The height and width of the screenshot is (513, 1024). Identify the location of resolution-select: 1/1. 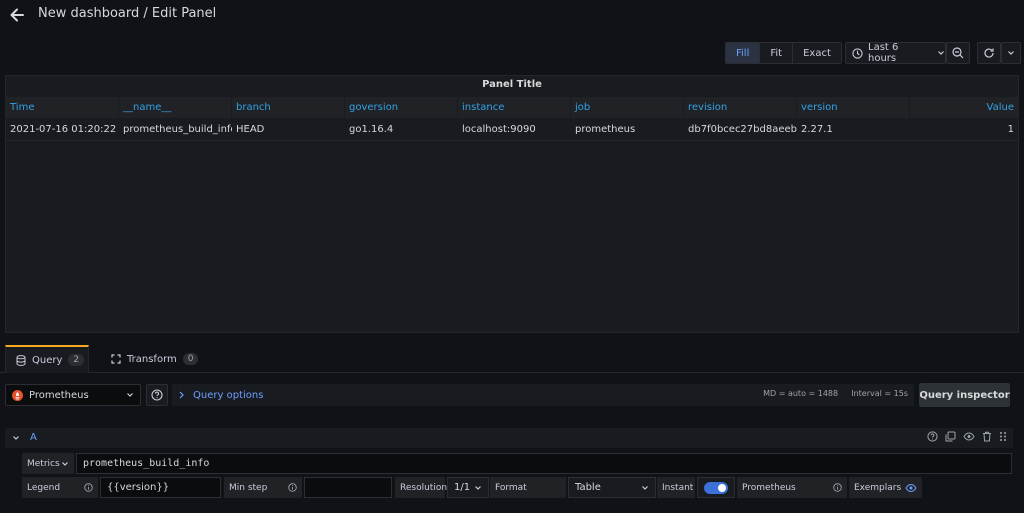
(468, 487).